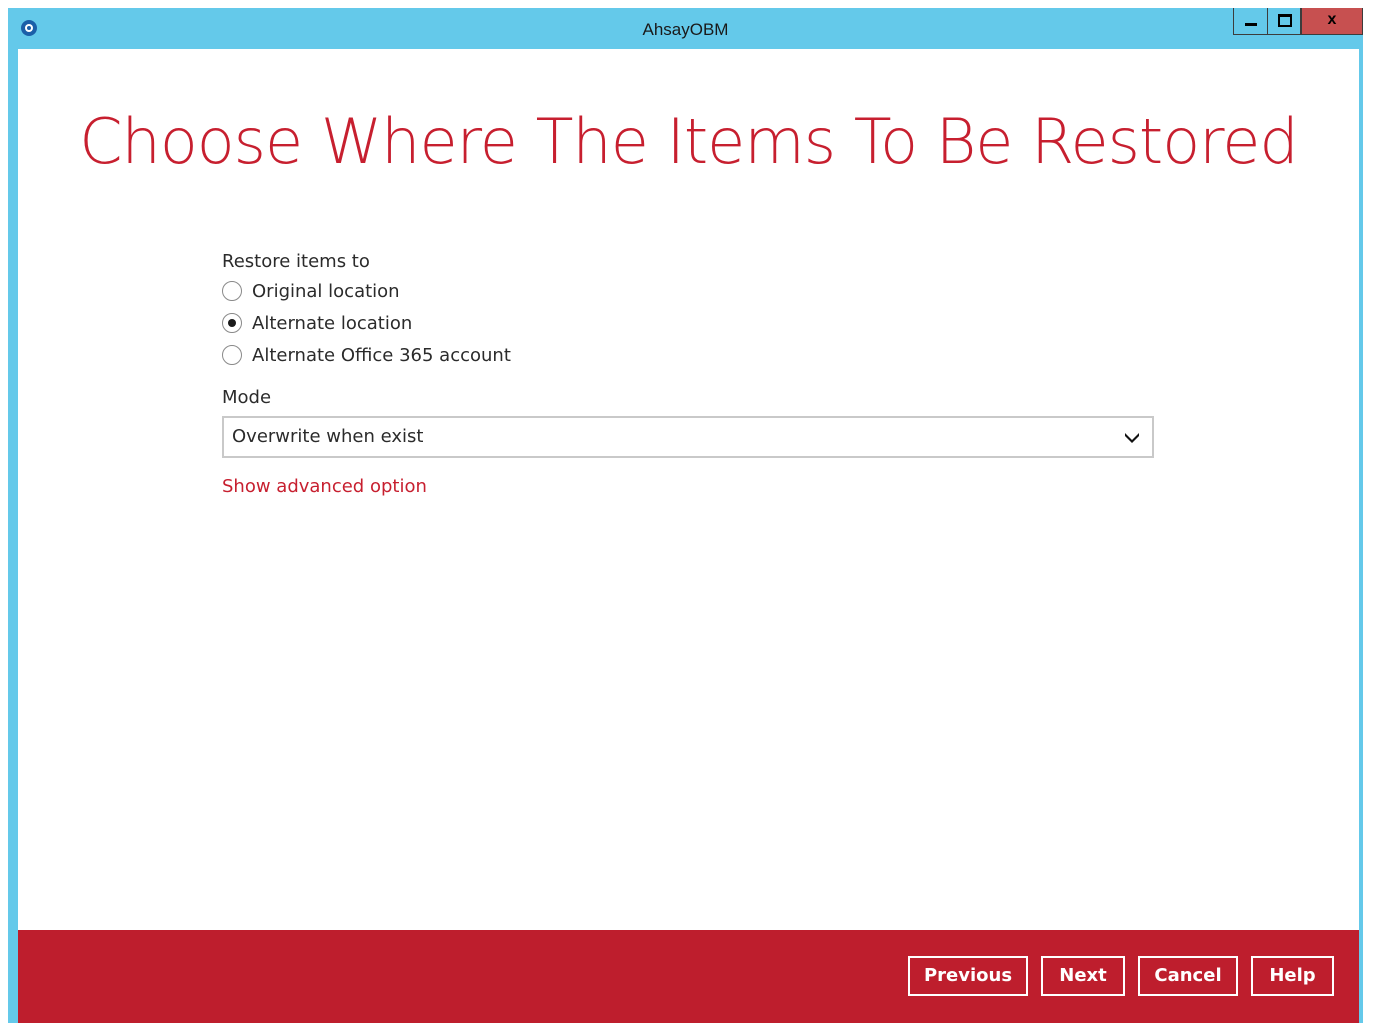  What do you see at coordinates (296, 261) in the screenshot?
I see `restore-items-label: Restore items to` at bounding box center [296, 261].